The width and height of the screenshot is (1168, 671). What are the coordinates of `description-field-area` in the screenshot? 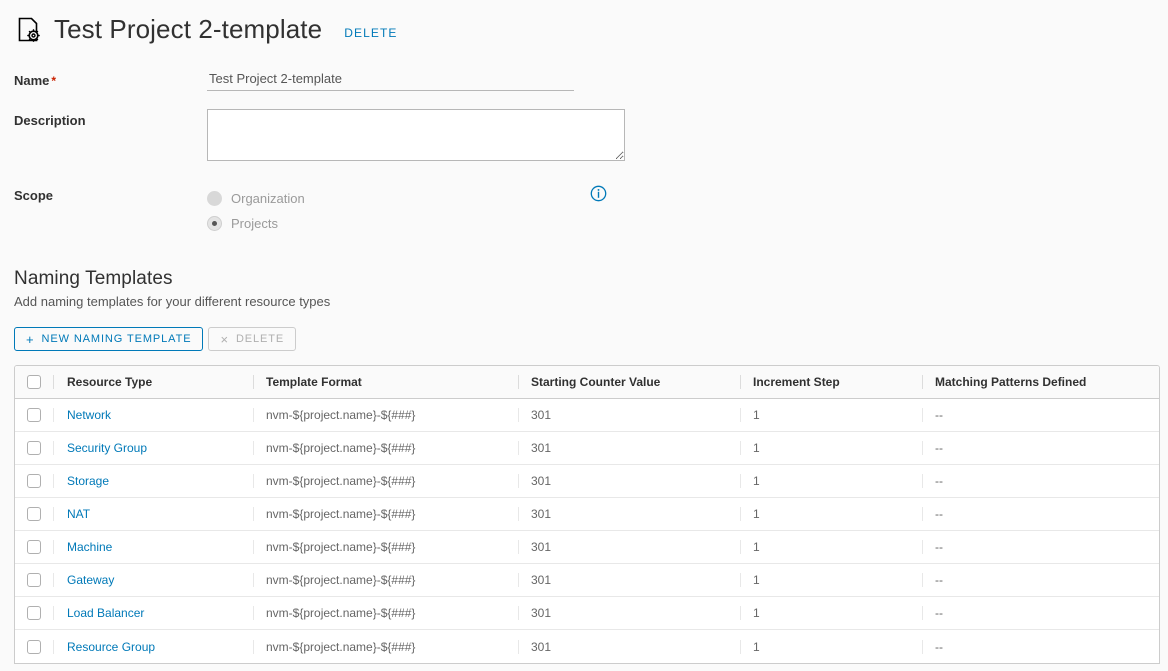 It's located at (681, 137).